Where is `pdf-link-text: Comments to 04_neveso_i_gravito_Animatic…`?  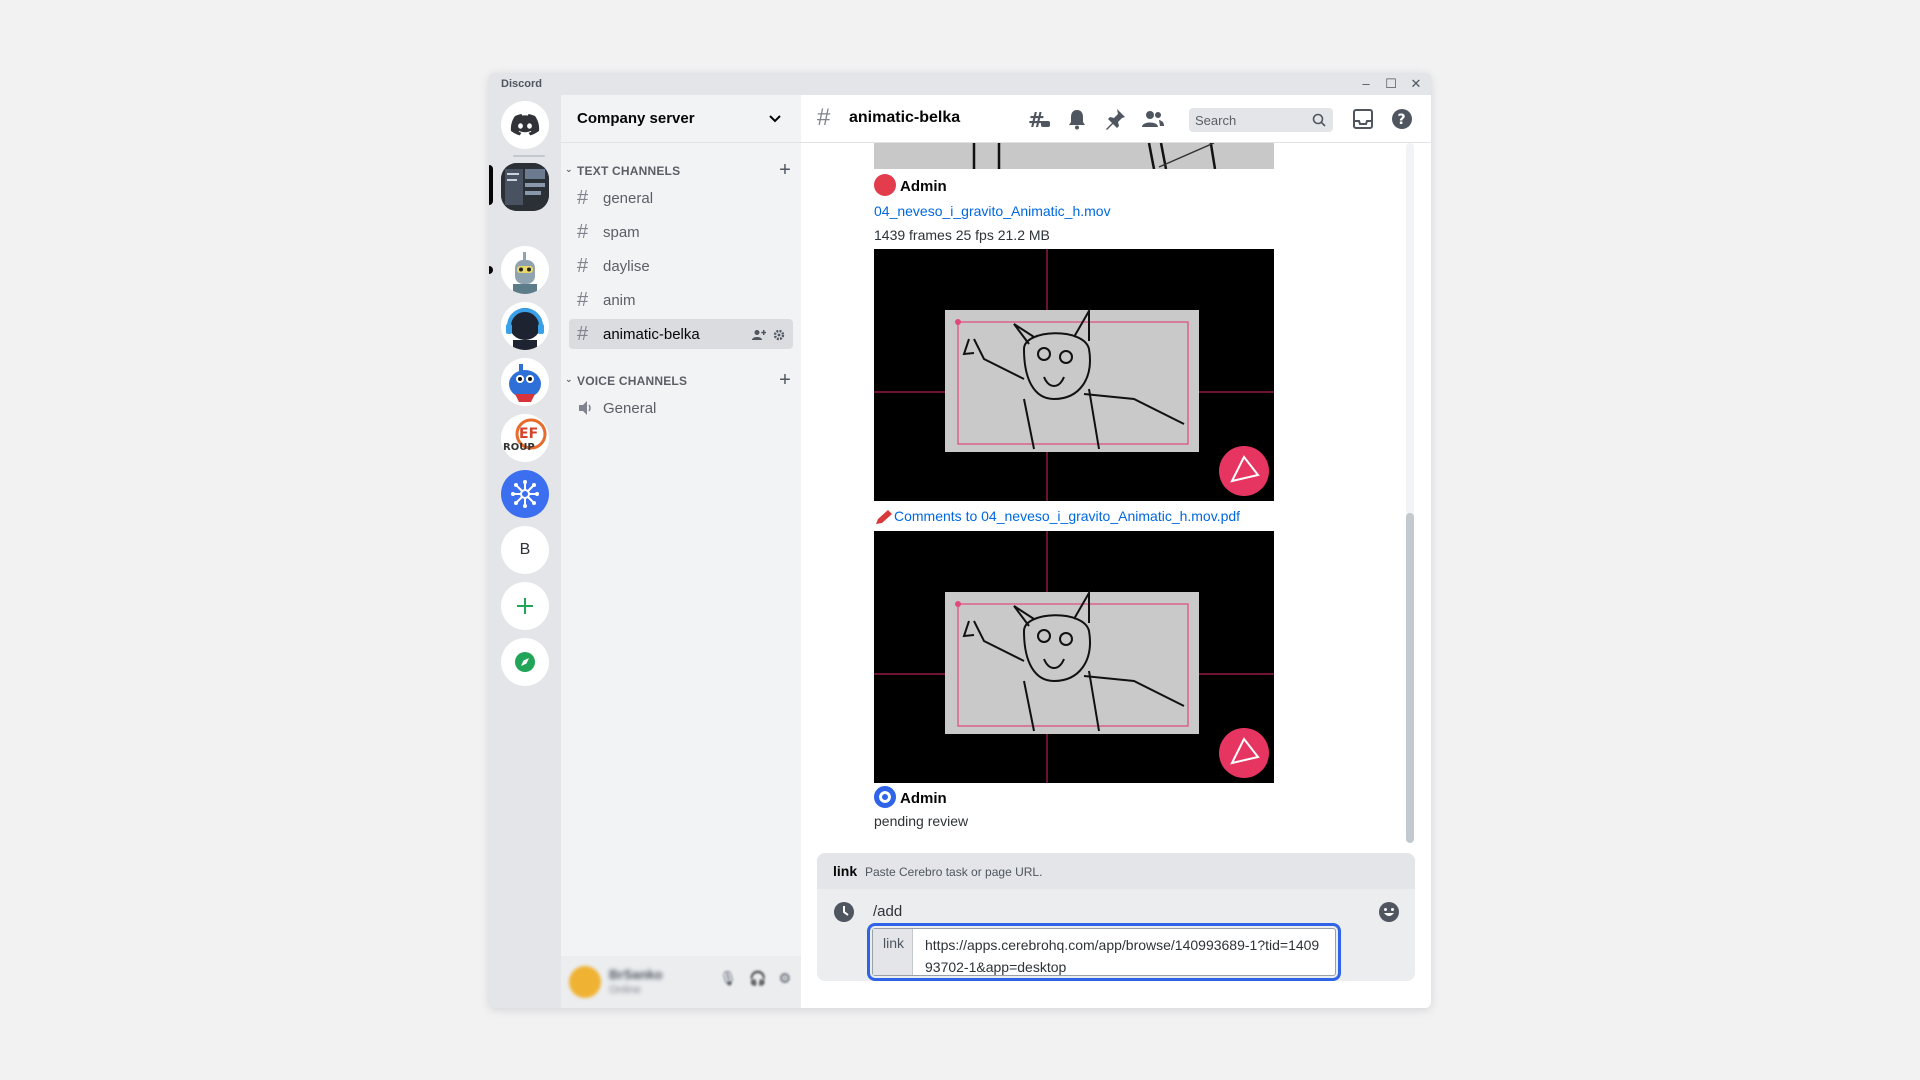
pdf-link-text: Comments to 04_neveso_i_gravito_Animatic… is located at coordinates (1067, 516).